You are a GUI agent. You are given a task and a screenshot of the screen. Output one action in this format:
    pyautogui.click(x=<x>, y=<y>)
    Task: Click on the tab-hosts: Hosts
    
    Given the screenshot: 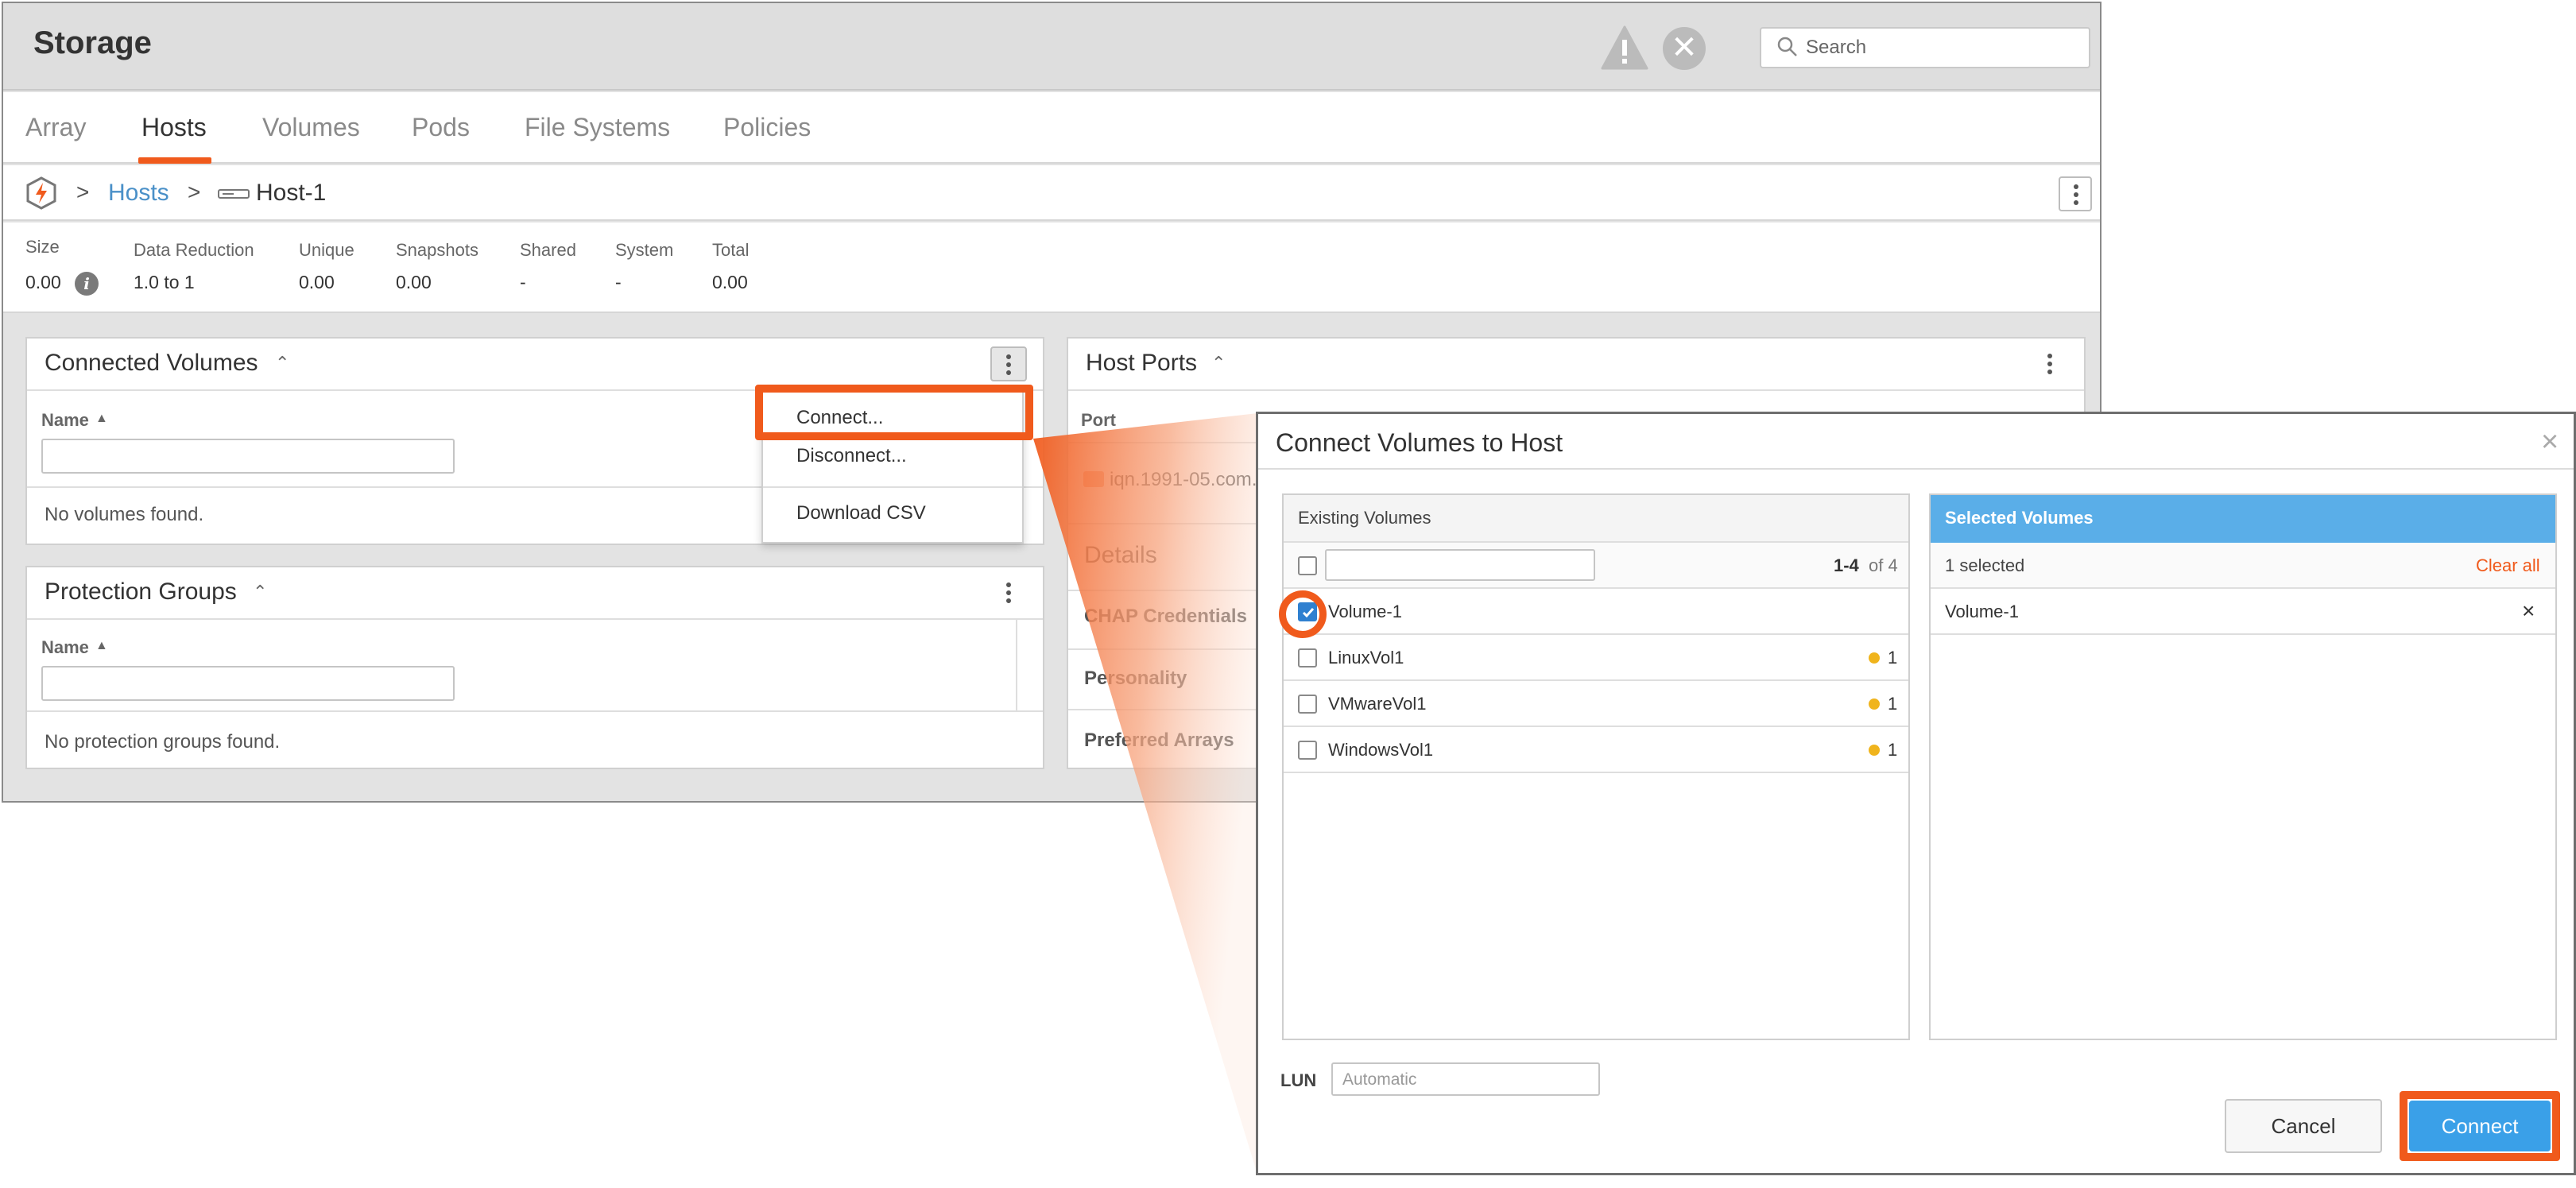 What is the action you would take?
    pyautogui.click(x=174, y=127)
    